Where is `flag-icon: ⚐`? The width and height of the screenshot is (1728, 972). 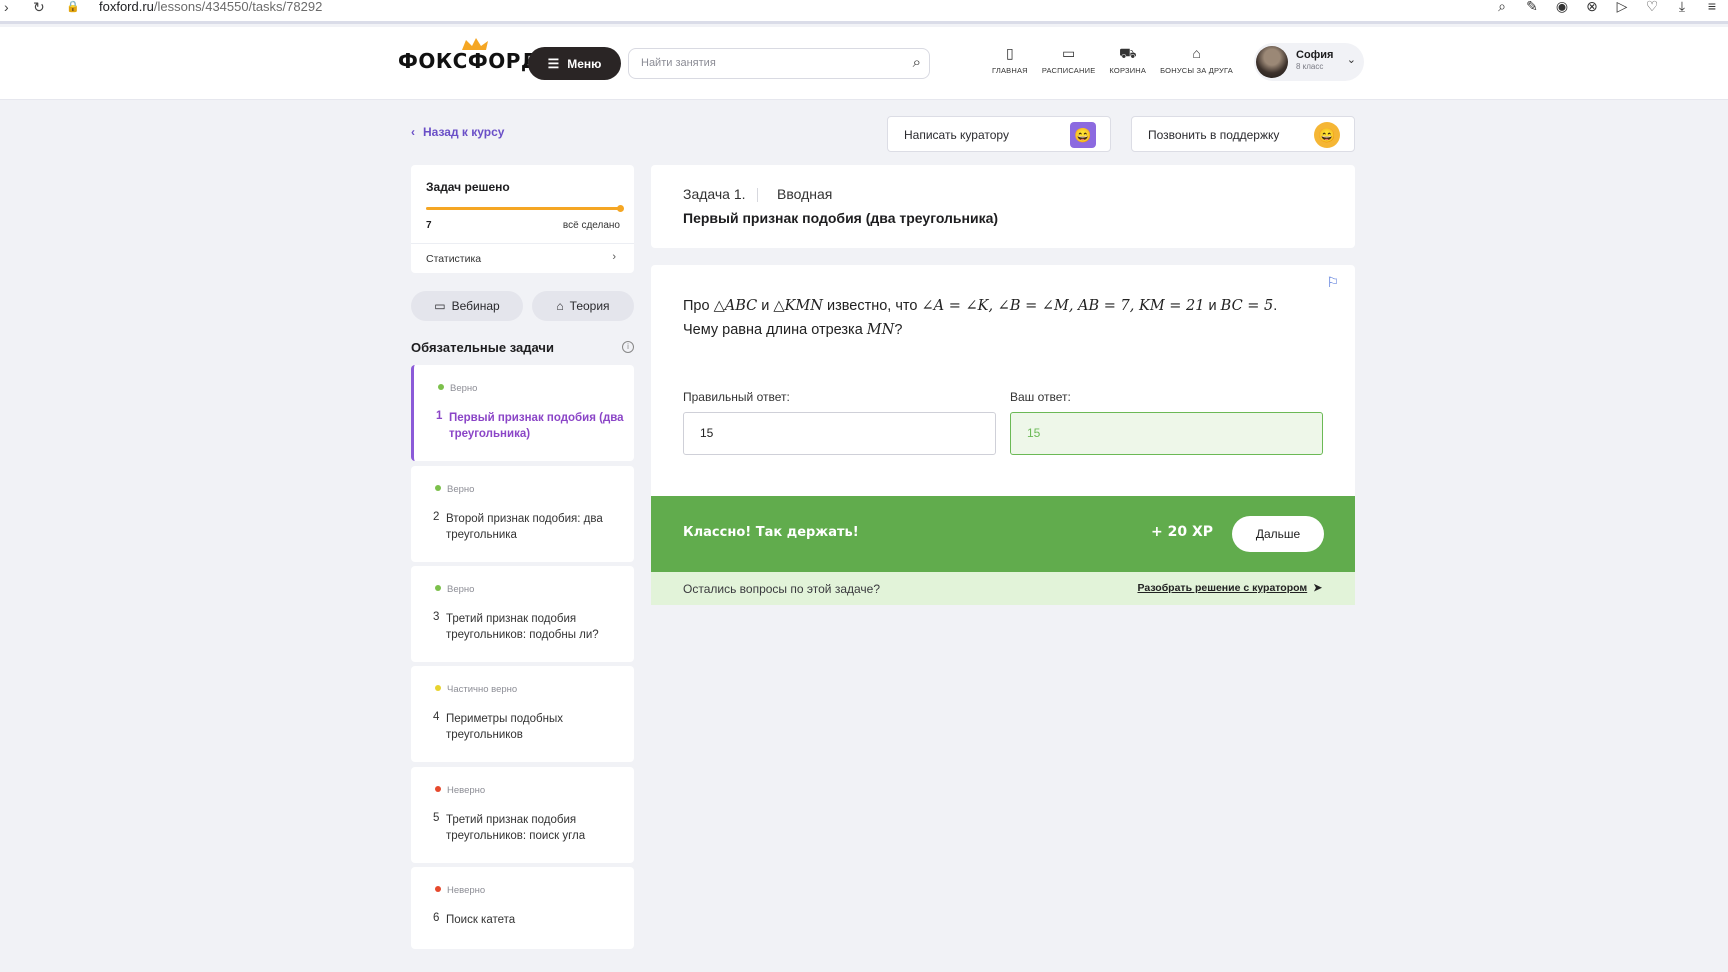 flag-icon: ⚐ is located at coordinates (1332, 282).